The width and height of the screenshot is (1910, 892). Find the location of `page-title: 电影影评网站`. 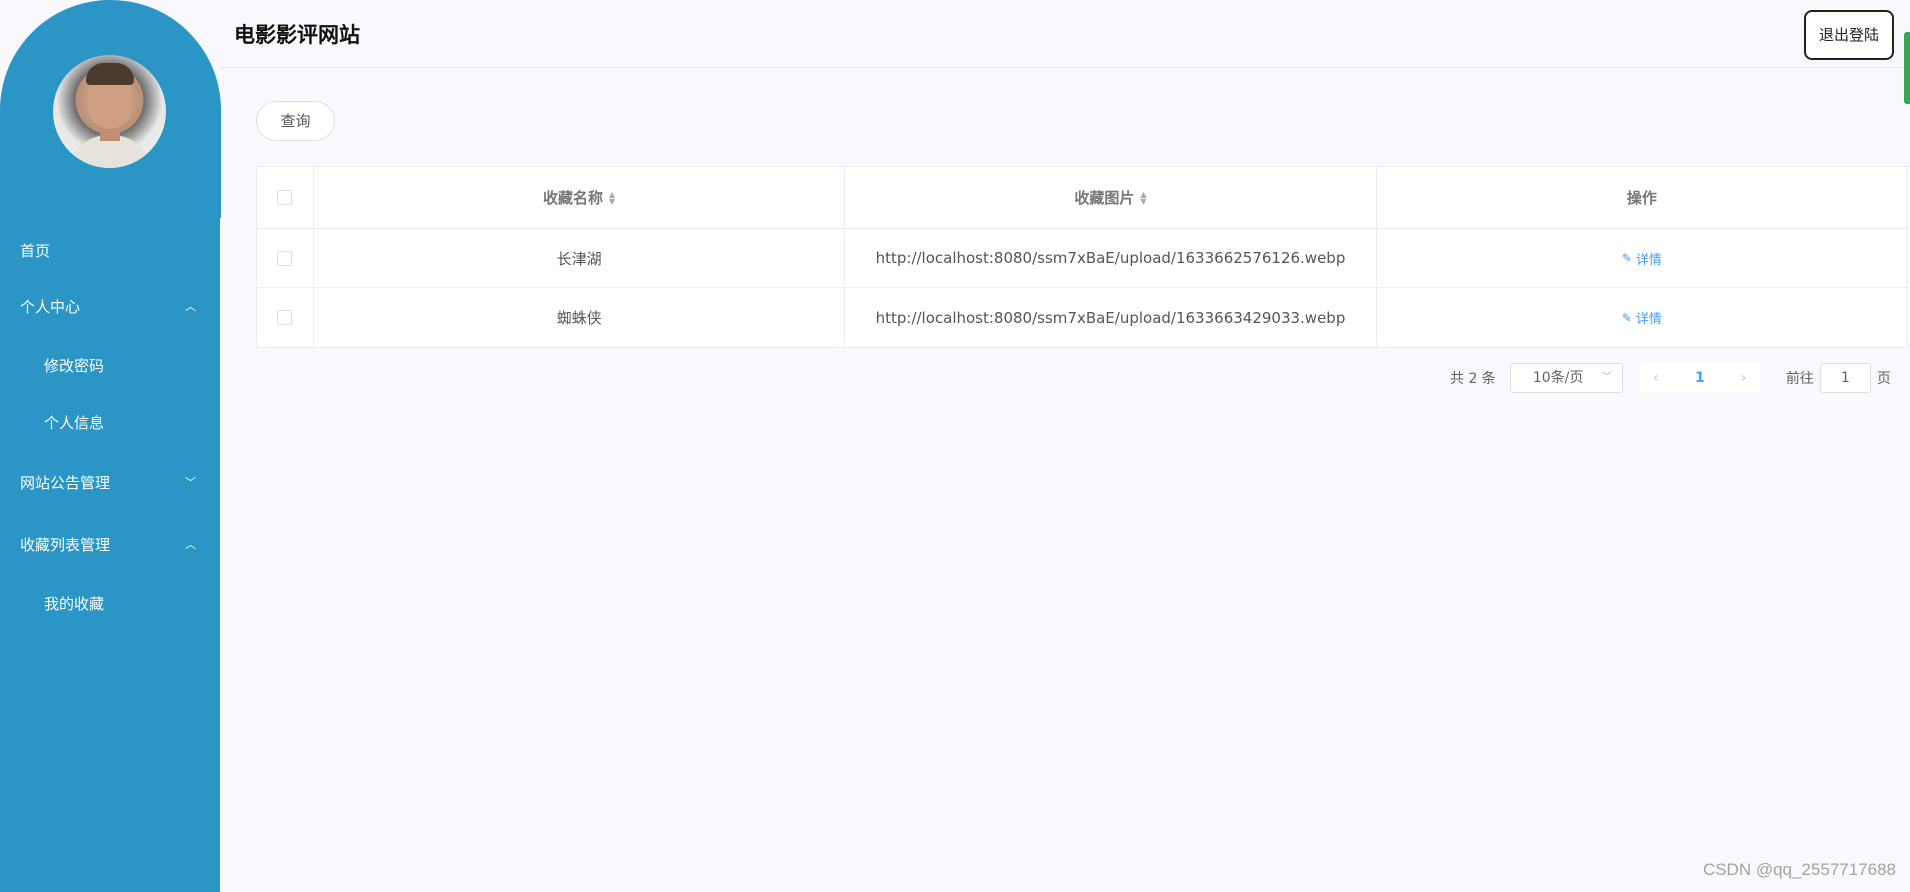

page-title: 电影影评网站 is located at coordinates (297, 35).